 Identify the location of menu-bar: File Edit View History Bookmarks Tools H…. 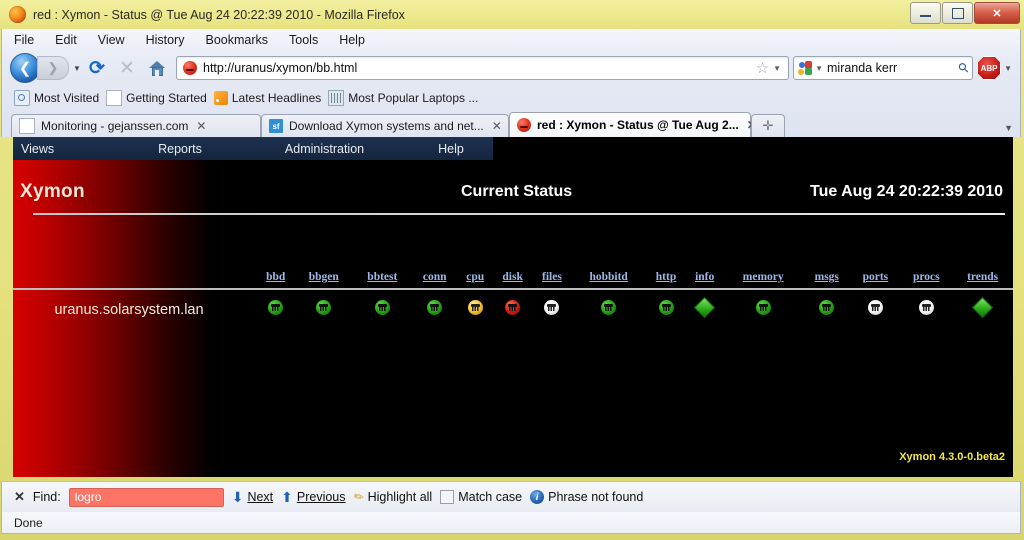
(511, 39).